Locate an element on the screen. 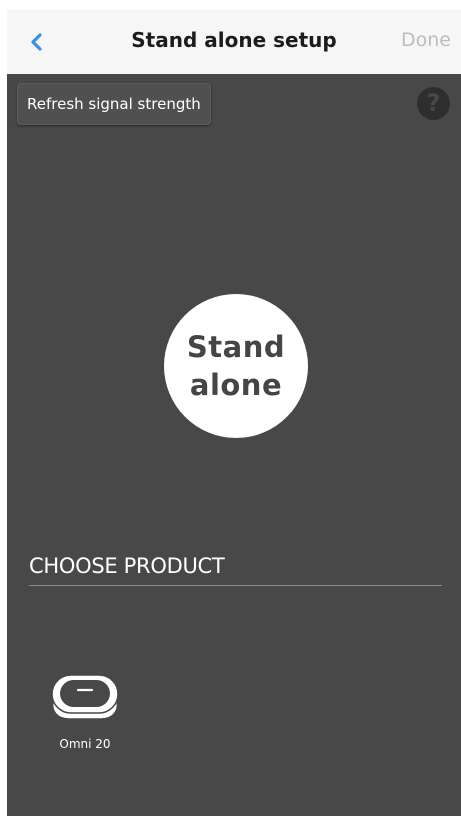 Image resolution: width=461 pixels, height=816 pixels. section-divider is located at coordinates (235, 585).